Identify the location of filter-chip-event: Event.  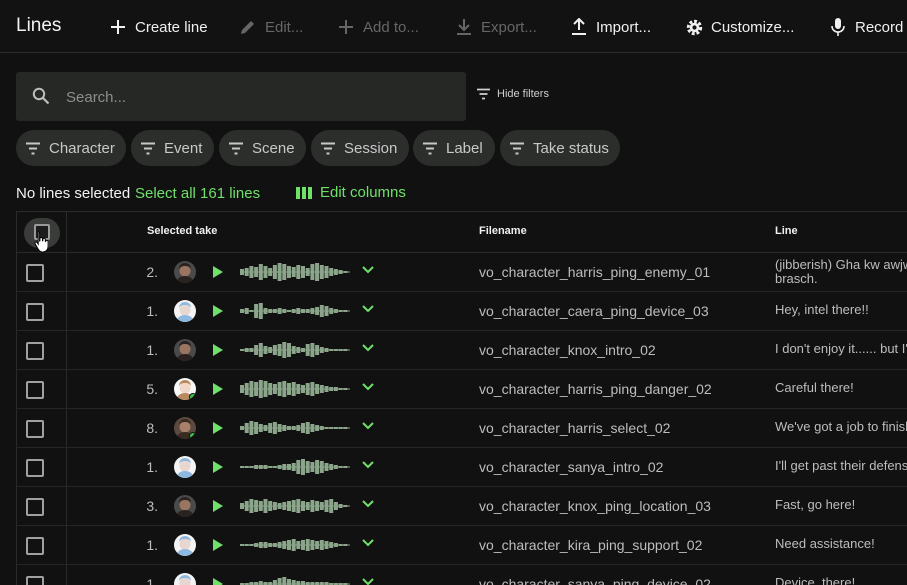
(172, 148).